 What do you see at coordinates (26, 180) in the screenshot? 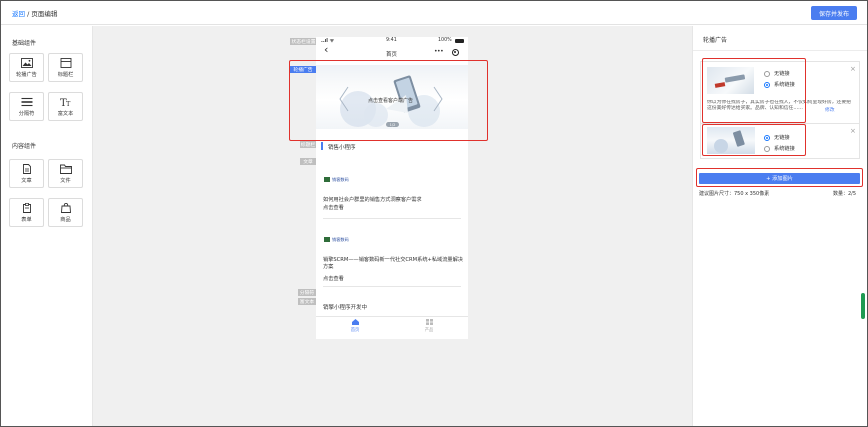
I see `component-label: 文章` at bounding box center [26, 180].